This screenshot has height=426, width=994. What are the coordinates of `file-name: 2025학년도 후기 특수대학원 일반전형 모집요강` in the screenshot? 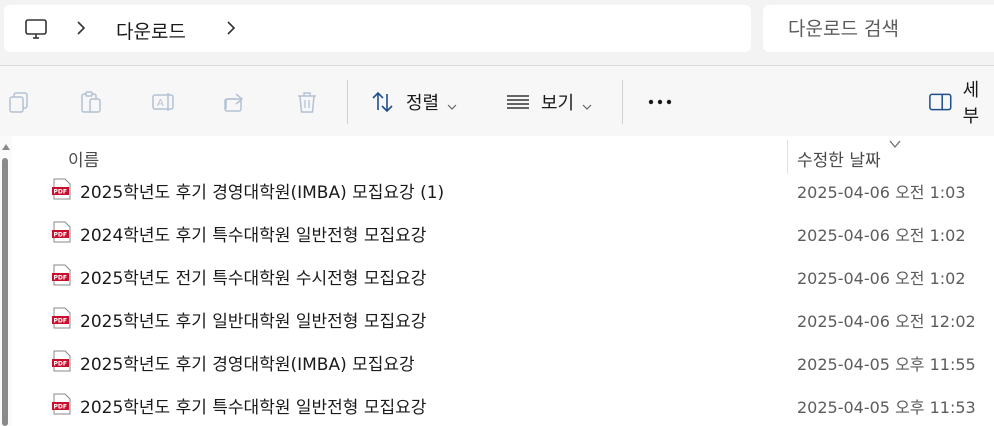 It's located at (253, 408).